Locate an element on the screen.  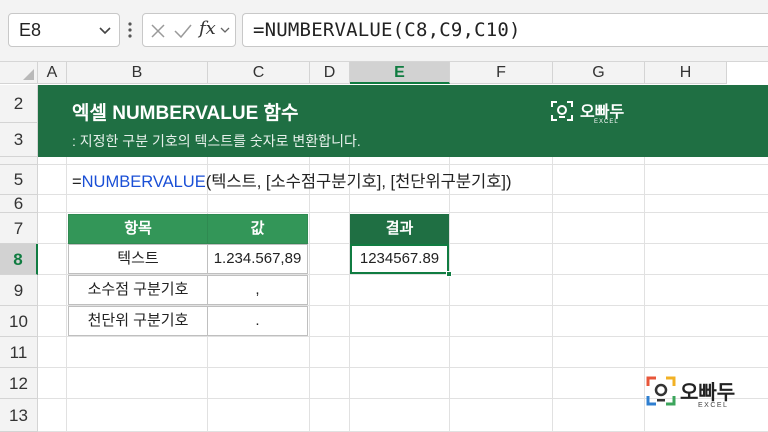
table-header-item: 항목 is located at coordinates (138, 229).